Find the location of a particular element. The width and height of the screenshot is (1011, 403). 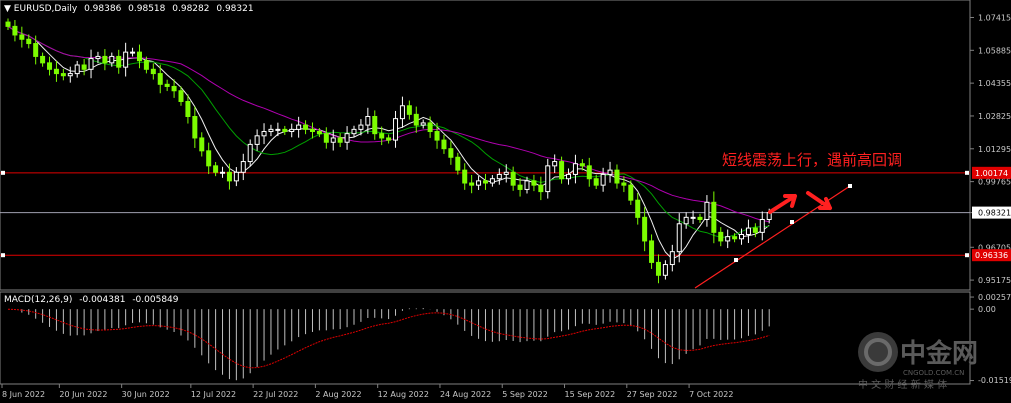

annotation-text: 短线震荡上行，遇前高回调 is located at coordinates (812, 160).